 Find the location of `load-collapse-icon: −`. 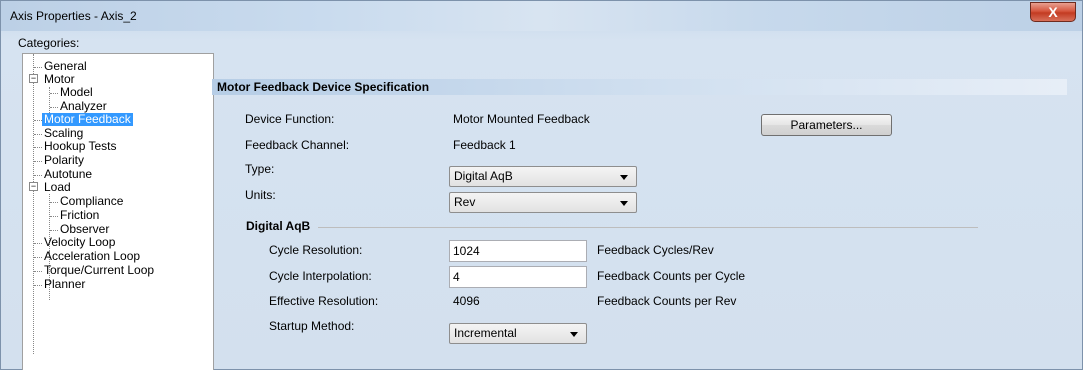

load-collapse-icon: − is located at coordinates (33, 186).